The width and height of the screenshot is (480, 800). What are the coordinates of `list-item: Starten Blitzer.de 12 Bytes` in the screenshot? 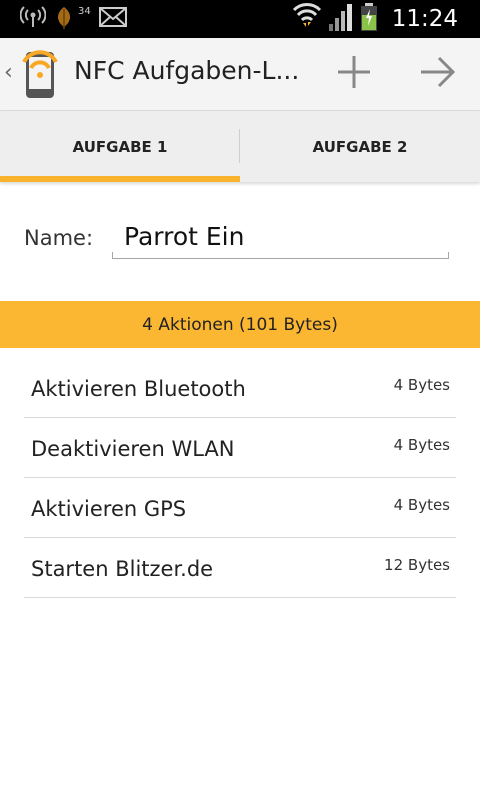 It's located at (240, 568).